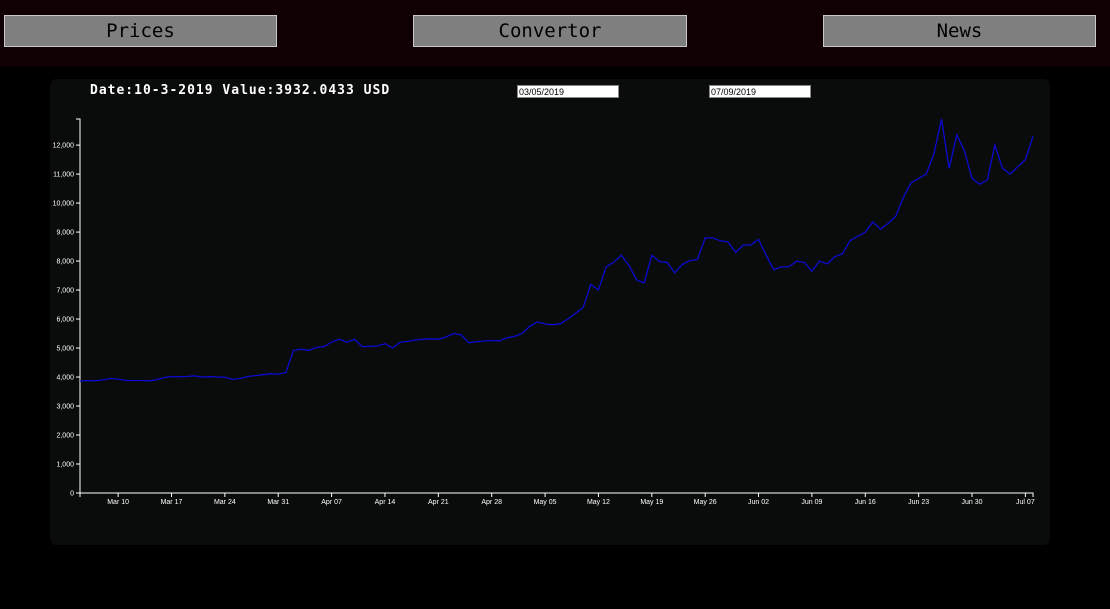 Image resolution: width=1110 pixels, height=609 pixels. I want to click on y-tick: 9,000, so click(68, 233).